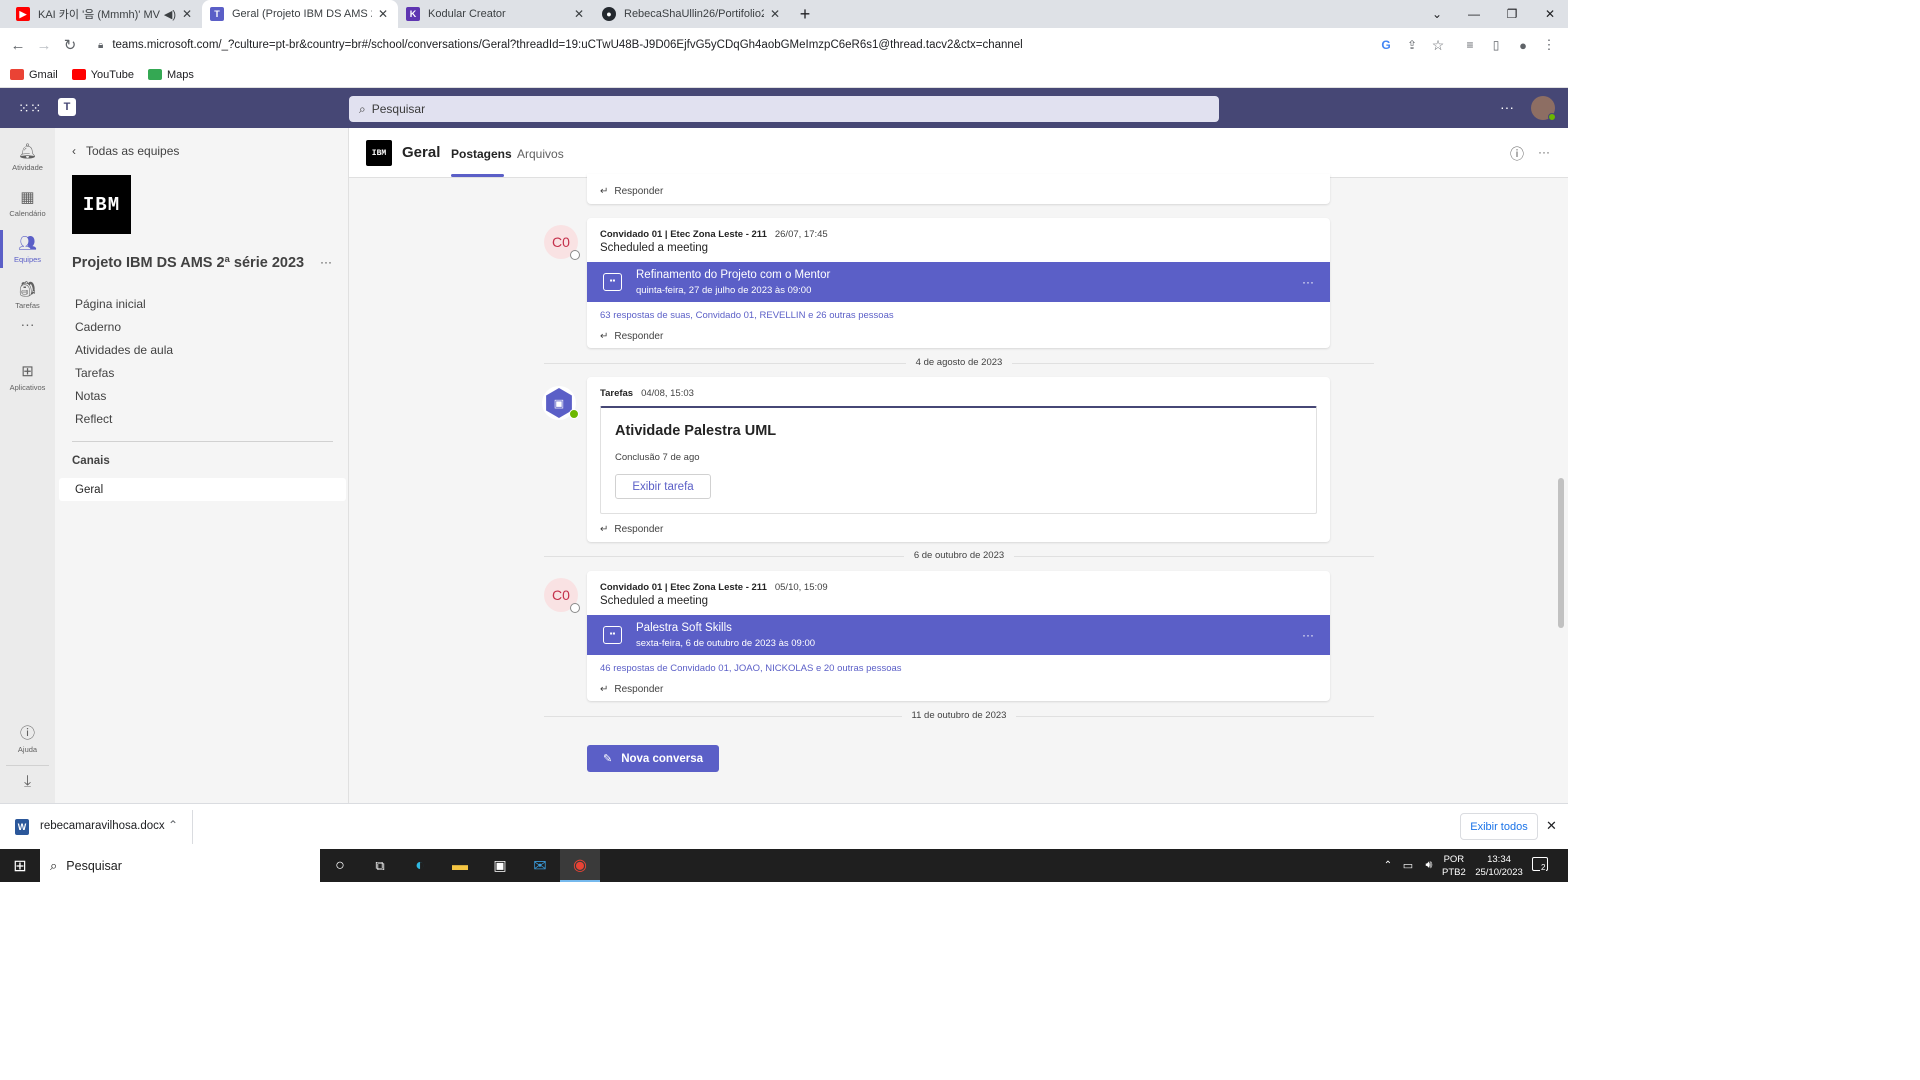  I want to click on search-icon: ⌕, so click(362, 108).